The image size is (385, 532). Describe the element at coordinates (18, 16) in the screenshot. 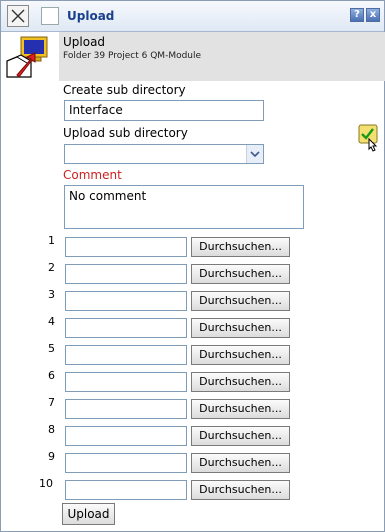

I see `close-window-icon` at that location.